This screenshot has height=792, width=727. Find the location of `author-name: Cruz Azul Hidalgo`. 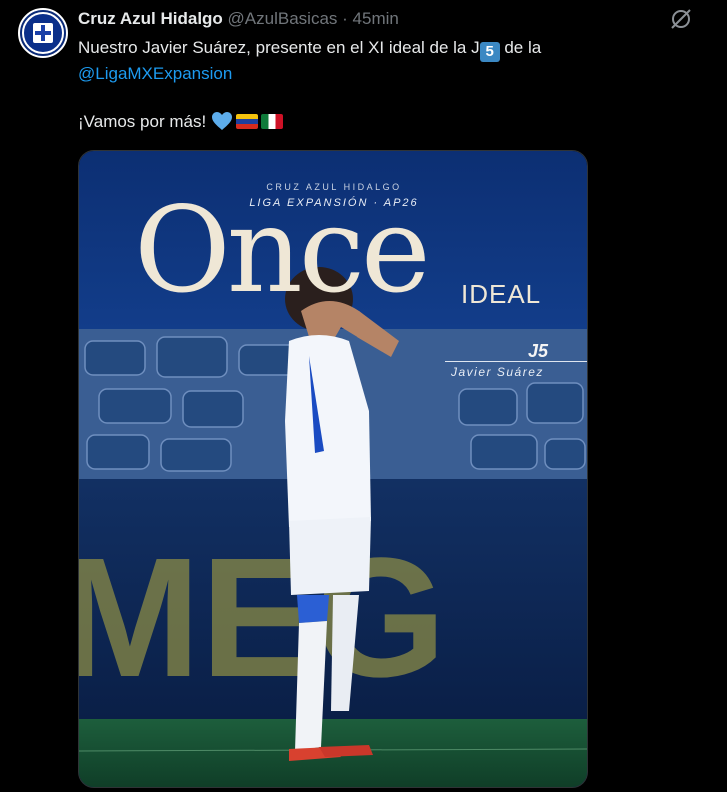

author-name: Cruz Azul Hidalgo is located at coordinates (150, 18).